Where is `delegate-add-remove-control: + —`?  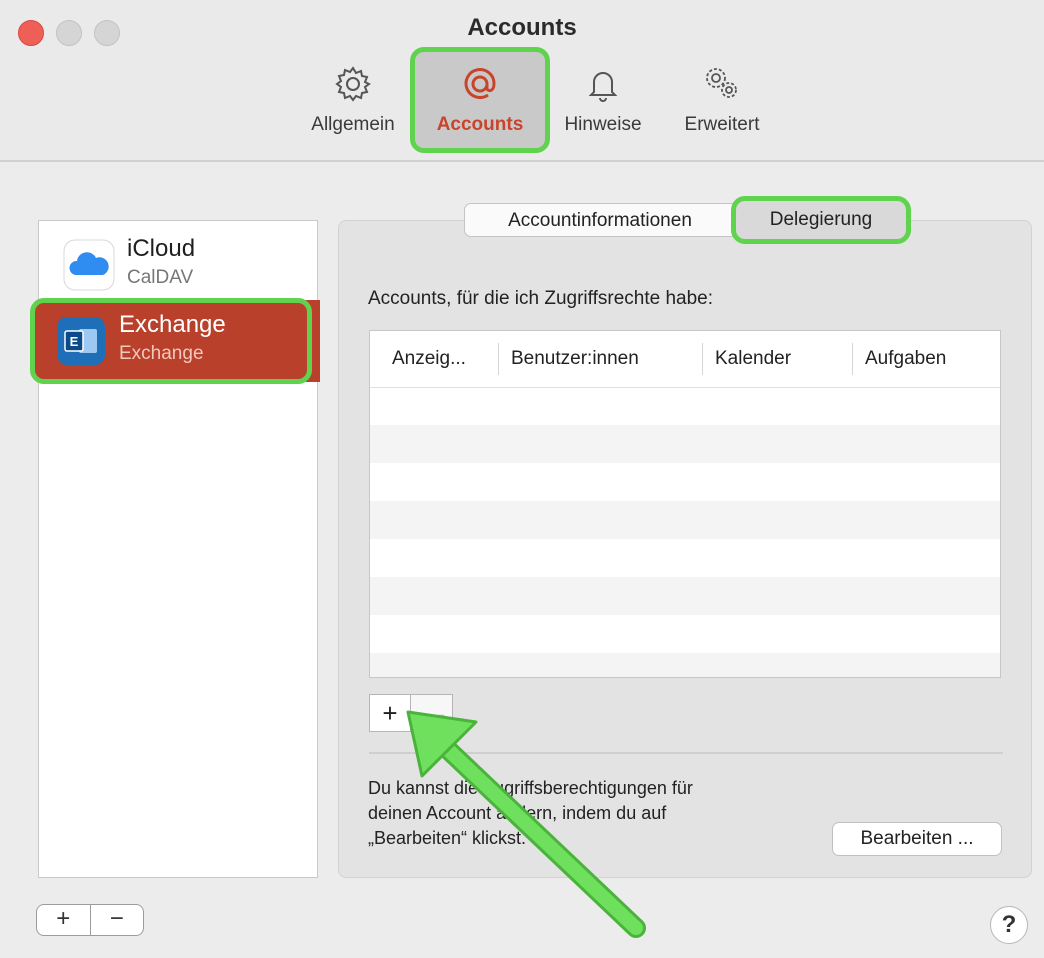
delegate-add-remove-control: + — is located at coordinates (412, 714).